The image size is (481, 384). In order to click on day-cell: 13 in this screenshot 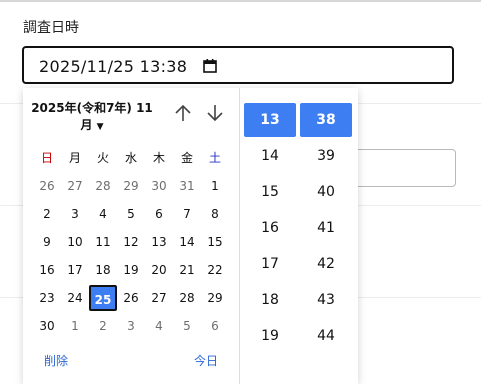, I will do `click(159, 242)`.